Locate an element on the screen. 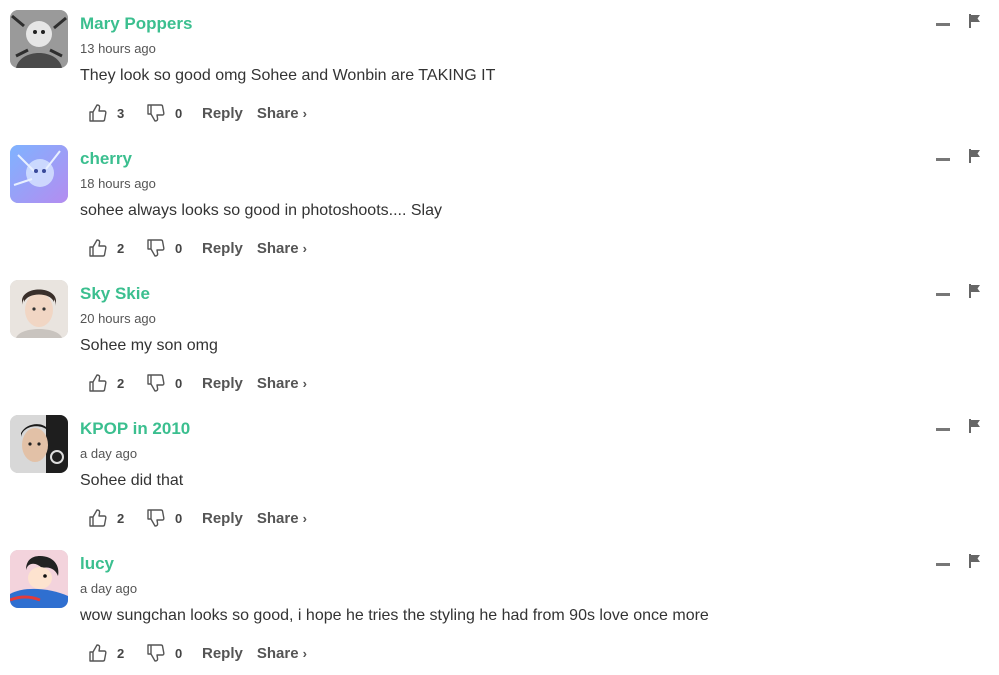 The image size is (999, 675). author-name: lucy is located at coordinates (97, 564).